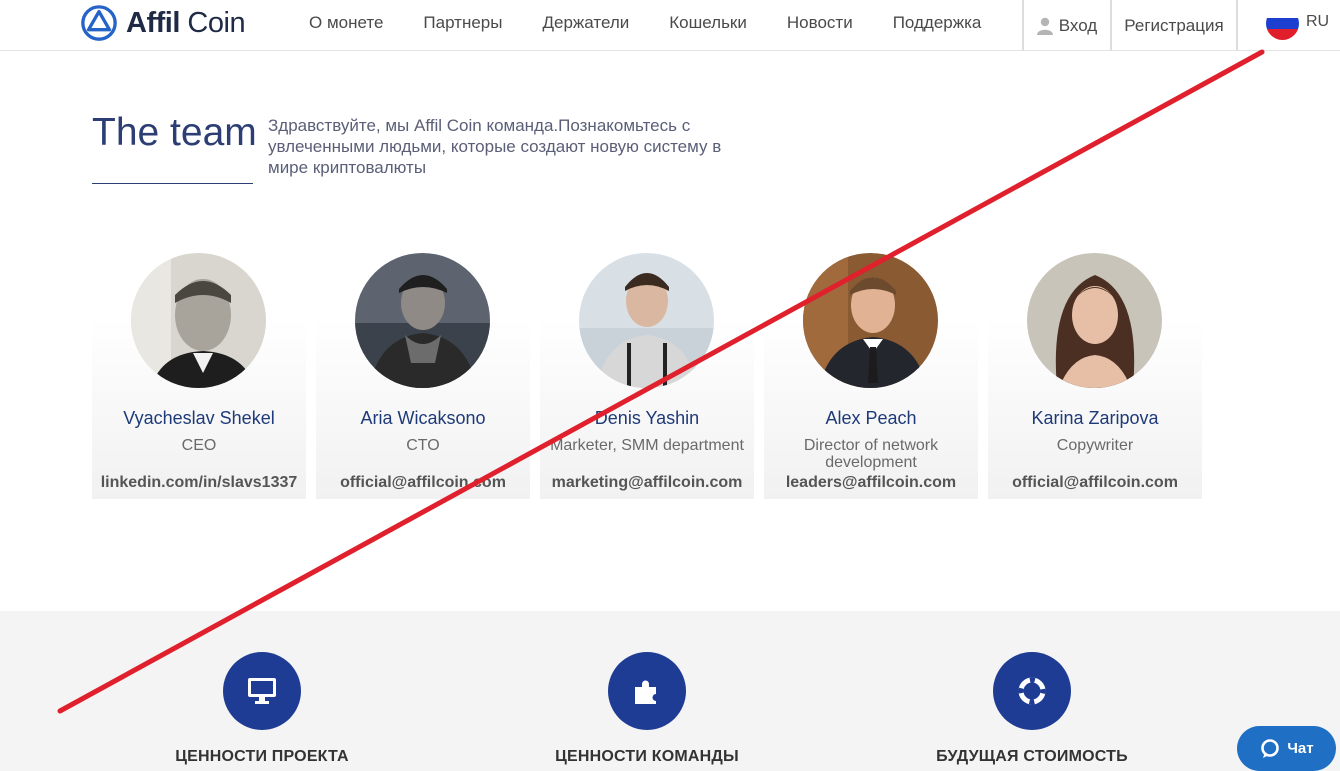 This screenshot has width=1340, height=771. What do you see at coordinates (199, 445) in the screenshot?
I see `member-role: CEO` at bounding box center [199, 445].